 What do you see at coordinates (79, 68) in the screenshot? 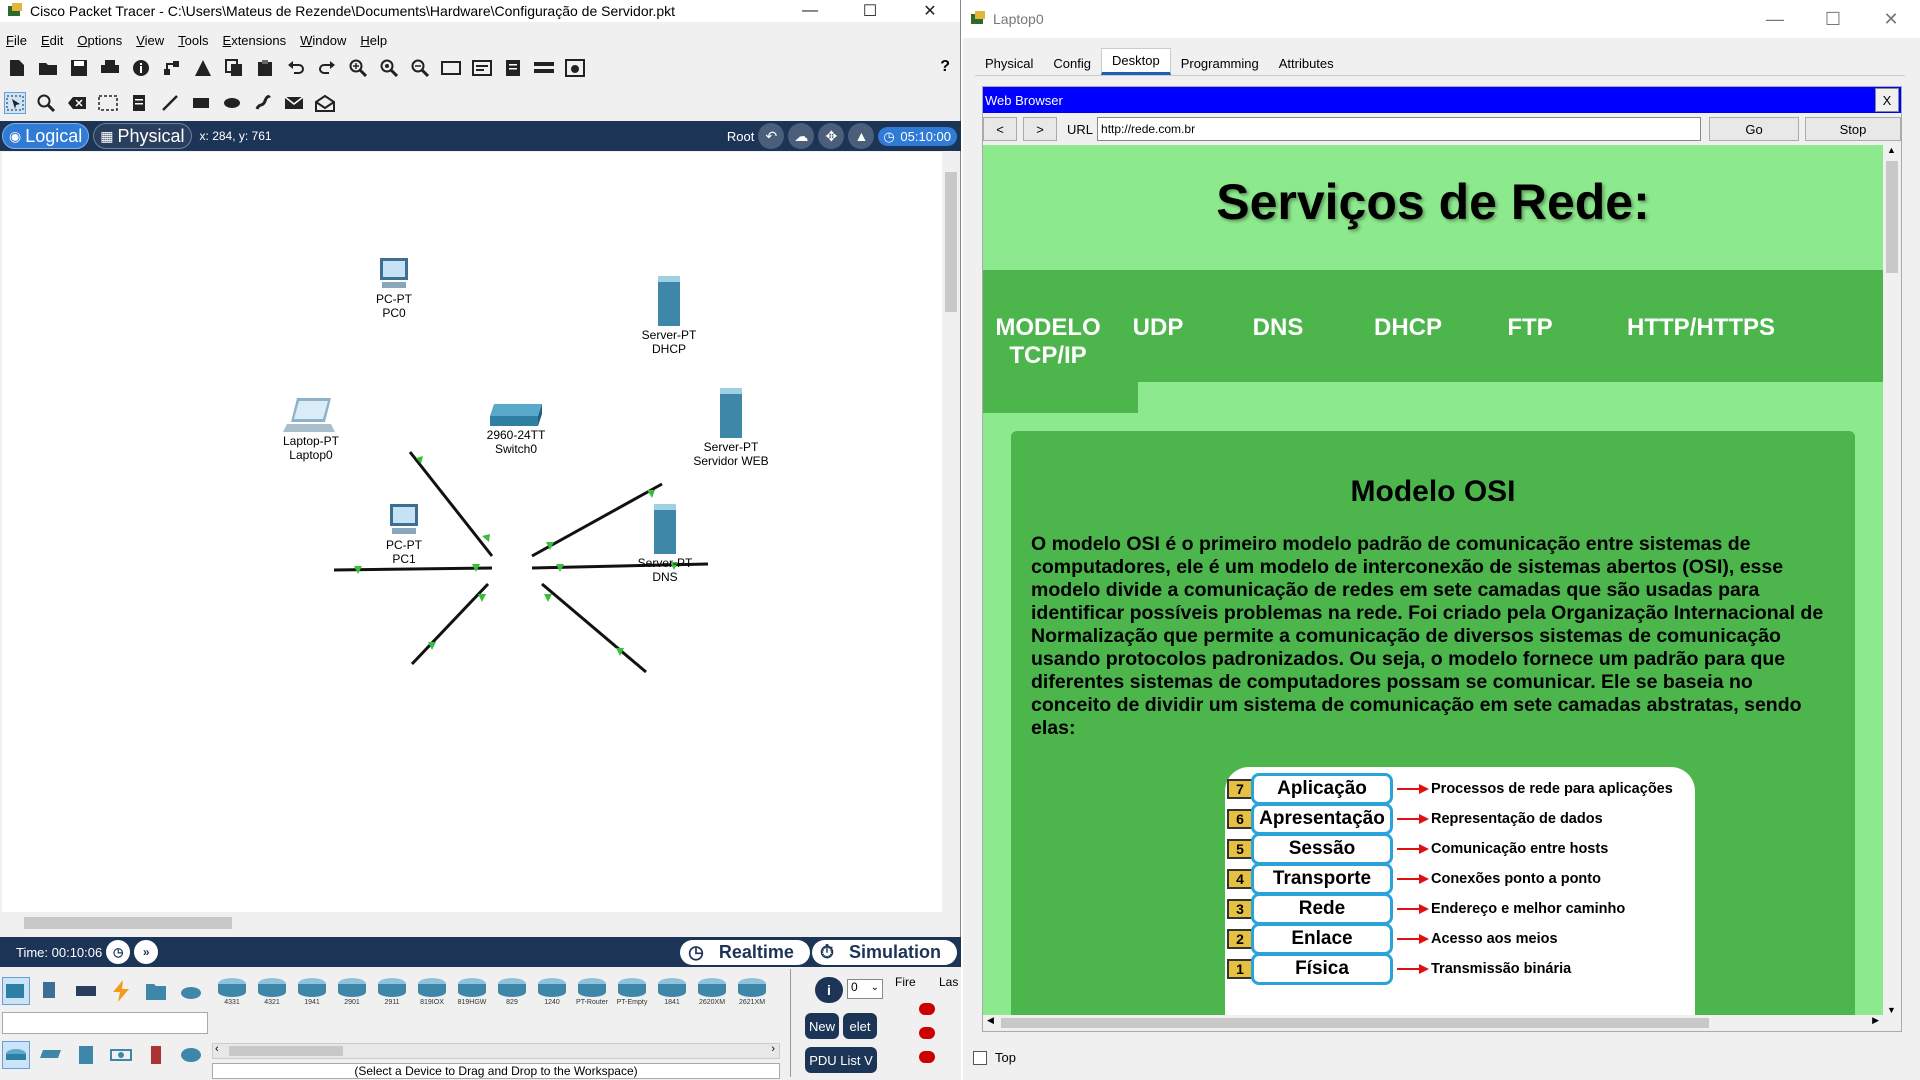
I see `save-icon` at bounding box center [79, 68].